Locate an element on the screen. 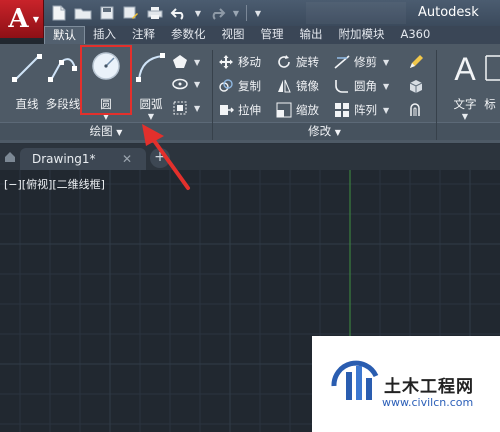 The height and width of the screenshot is (432, 500). move-tool-button: 移动 is located at coordinates (239, 62).